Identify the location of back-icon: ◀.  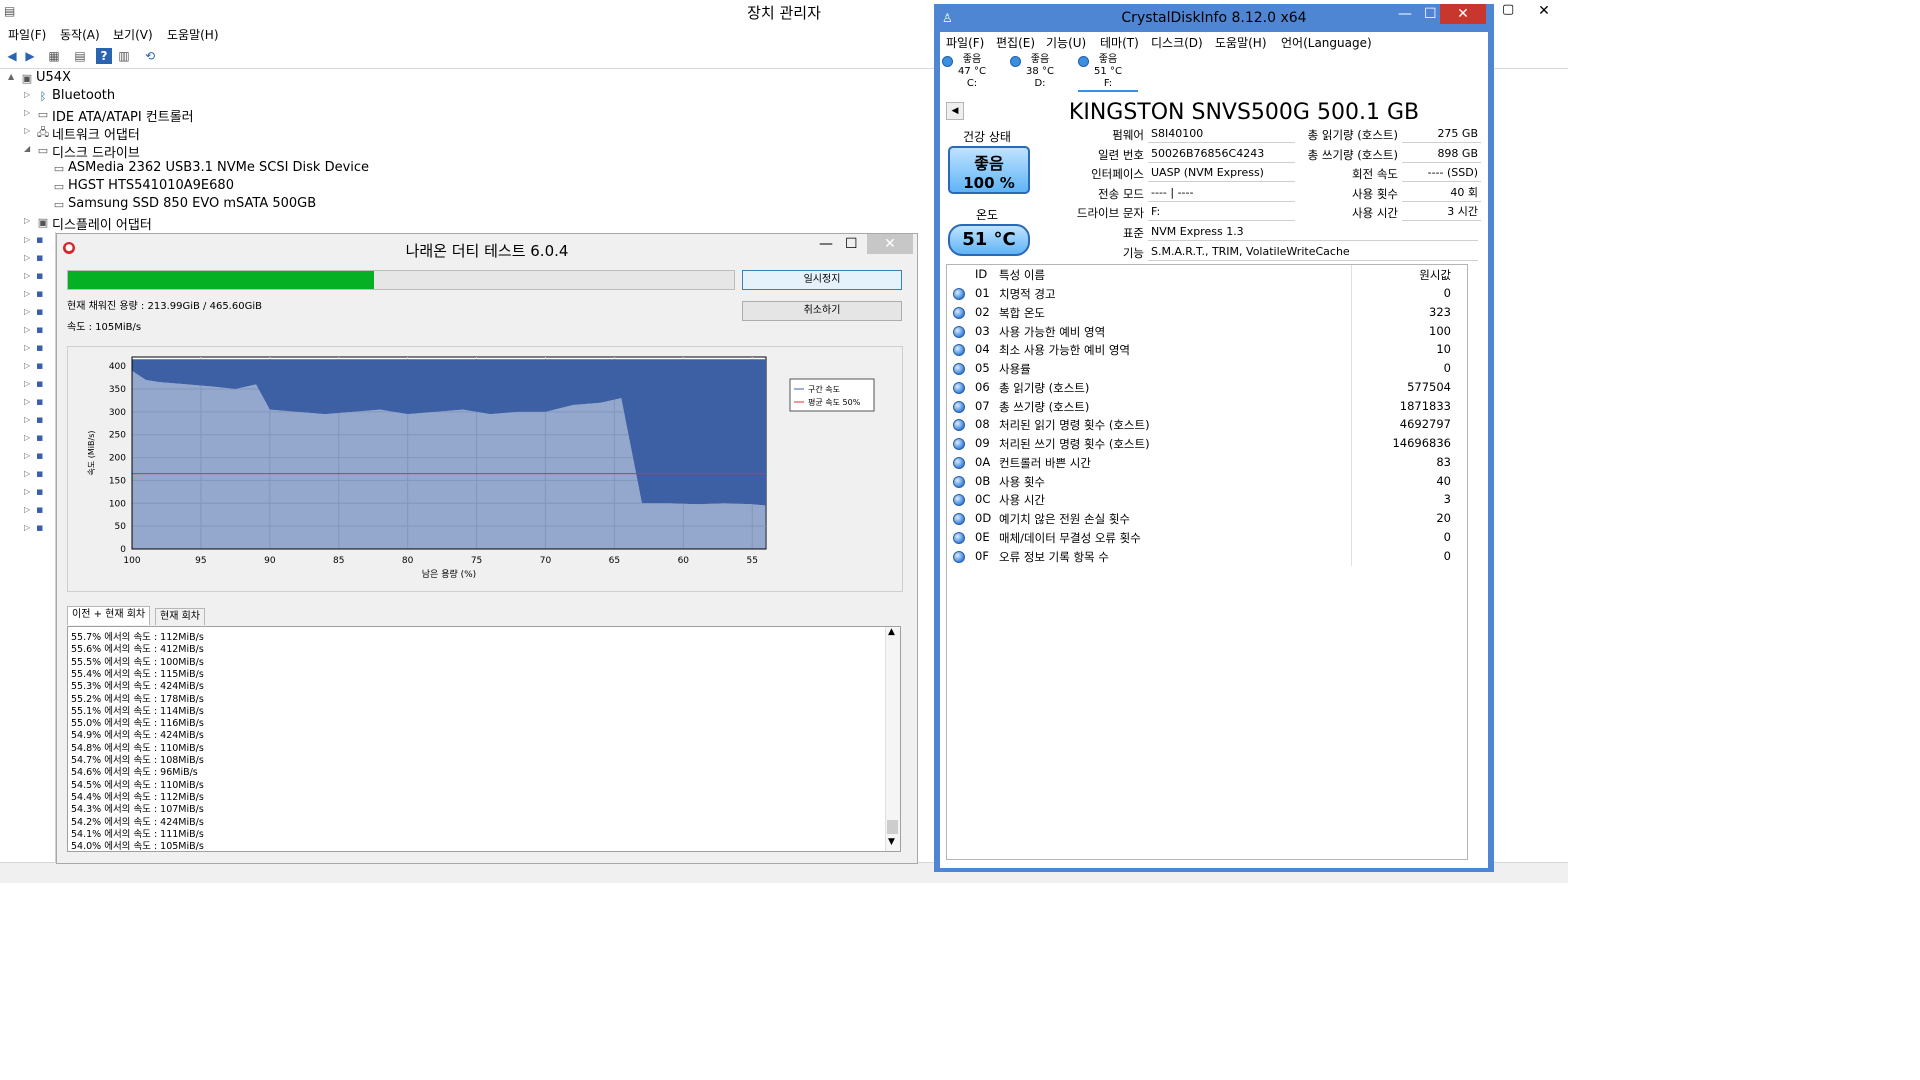
(12, 56).